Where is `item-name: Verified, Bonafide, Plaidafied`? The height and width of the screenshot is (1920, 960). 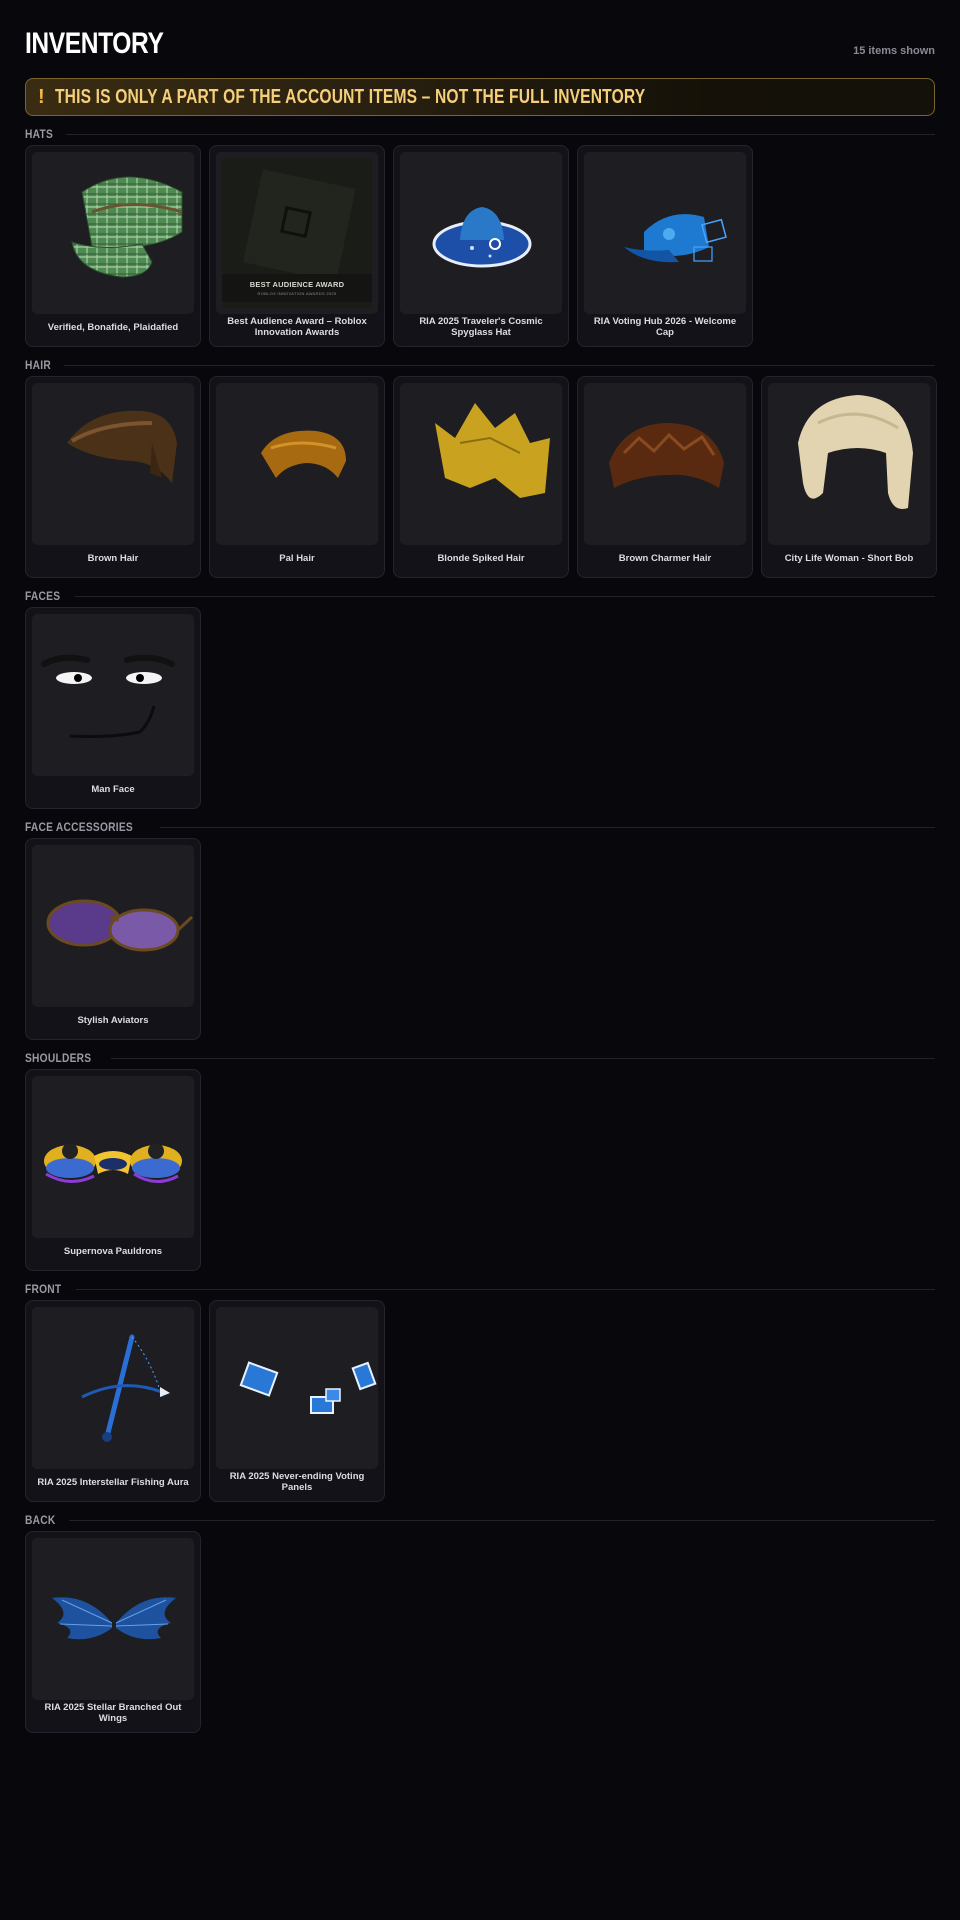
item-name: Verified, Bonafide, Plaidafied is located at coordinates (113, 327).